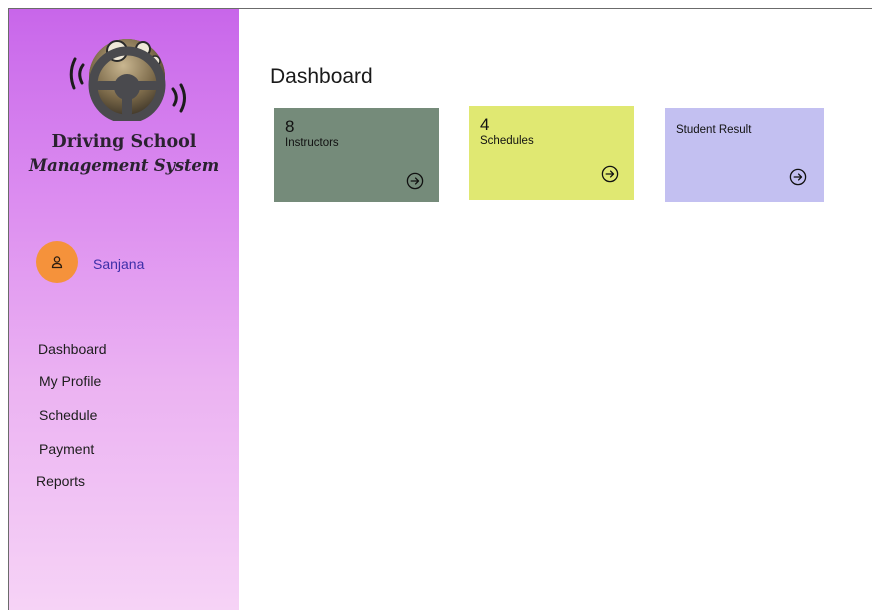 The width and height of the screenshot is (872, 610). I want to click on student-result-card: Student Result, so click(744, 155).